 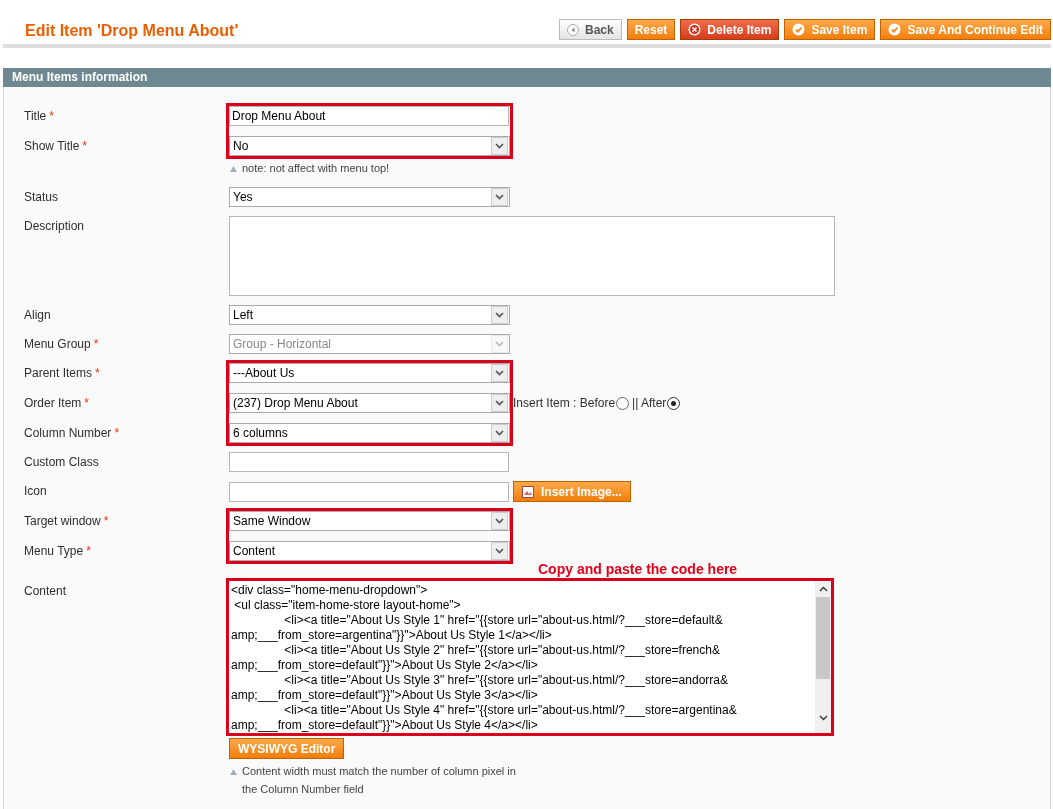 What do you see at coordinates (369, 197) in the screenshot?
I see `select-dropdown: Yes` at bounding box center [369, 197].